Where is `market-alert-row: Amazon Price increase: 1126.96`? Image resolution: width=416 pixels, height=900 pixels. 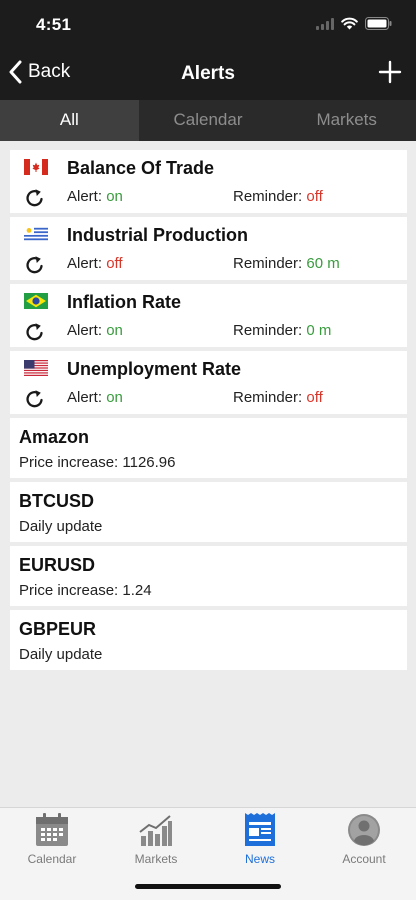
market-alert-row: Amazon Price increase: 1126.96 is located at coordinates (208, 448).